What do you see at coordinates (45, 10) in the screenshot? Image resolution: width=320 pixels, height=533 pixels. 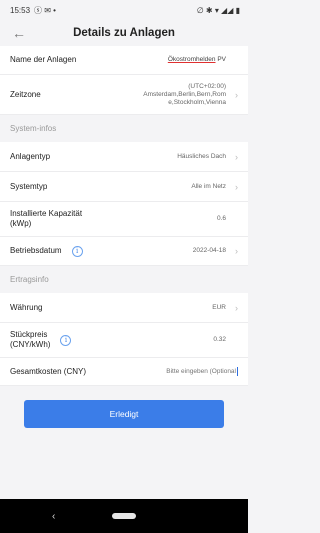 I see `notification-icons: ⓢ ✉ •` at bounding box center [45, 10].